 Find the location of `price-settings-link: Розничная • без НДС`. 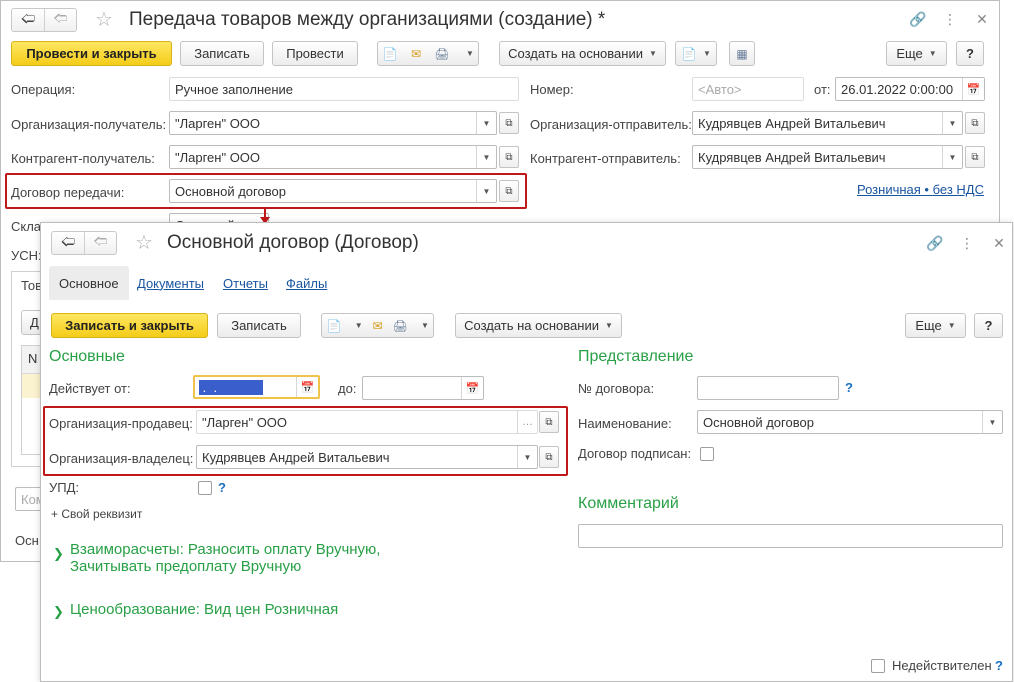

price-settings-link: Розничная • без НДС is located at coordinates (920, 189).